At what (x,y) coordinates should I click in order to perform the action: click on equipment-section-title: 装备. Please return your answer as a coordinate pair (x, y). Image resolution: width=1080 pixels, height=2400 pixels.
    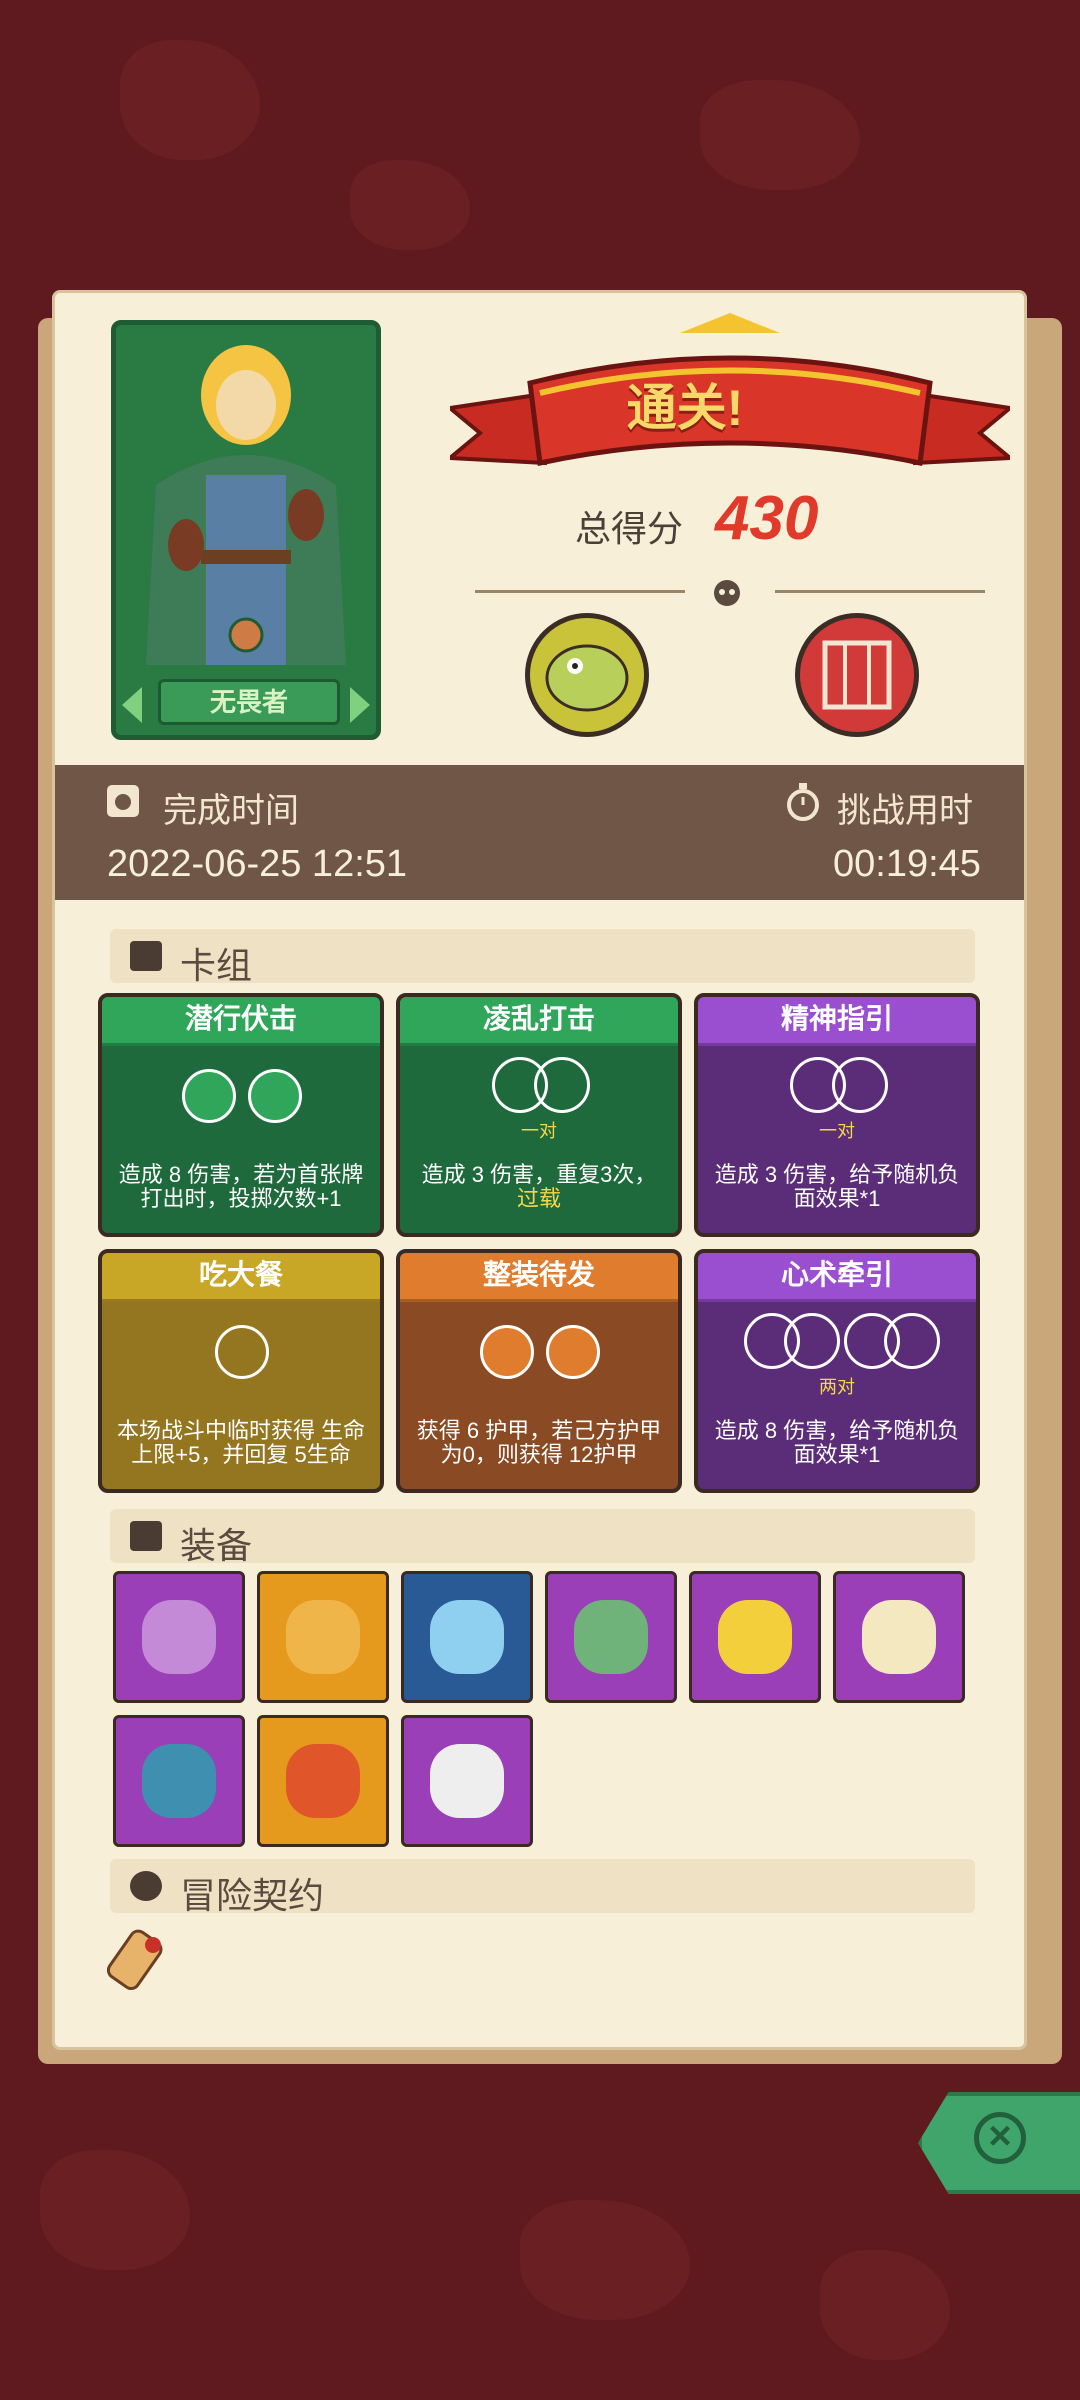
    Looking at the image, I should click on (216, 1545).